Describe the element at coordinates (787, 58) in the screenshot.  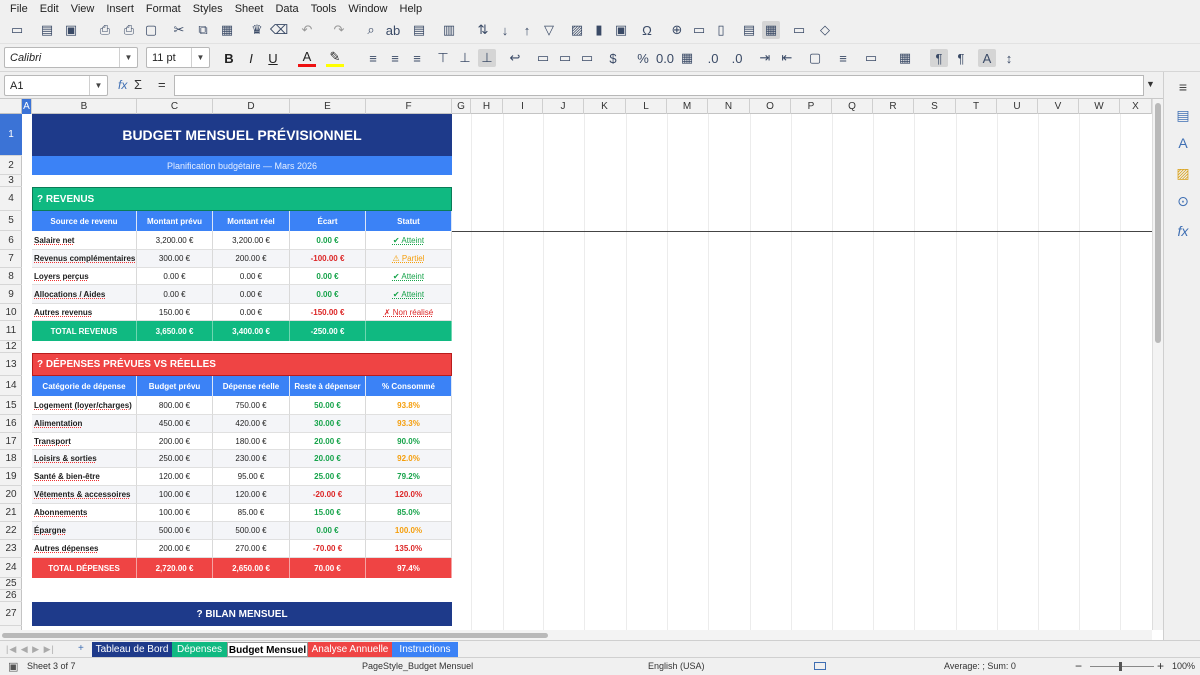
I see `decrease-indent-icon: ⇤` at that location.